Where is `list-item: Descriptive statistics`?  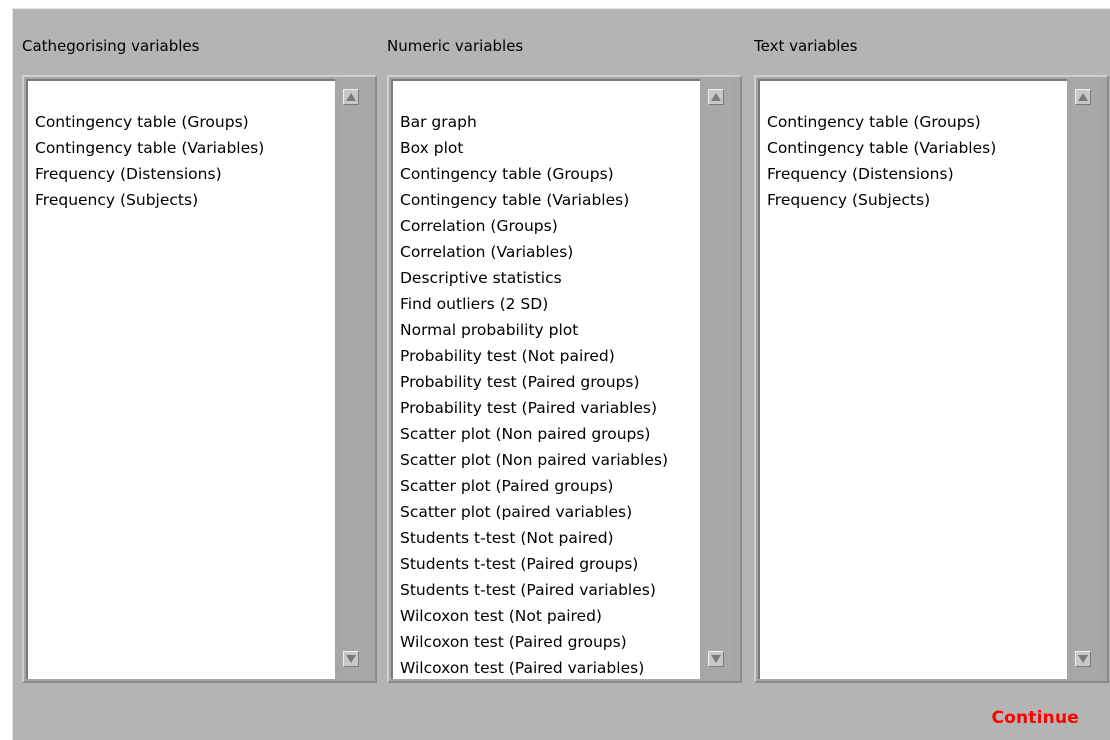
list-item: Descriptive statistics is located at coordinates (550, 278).